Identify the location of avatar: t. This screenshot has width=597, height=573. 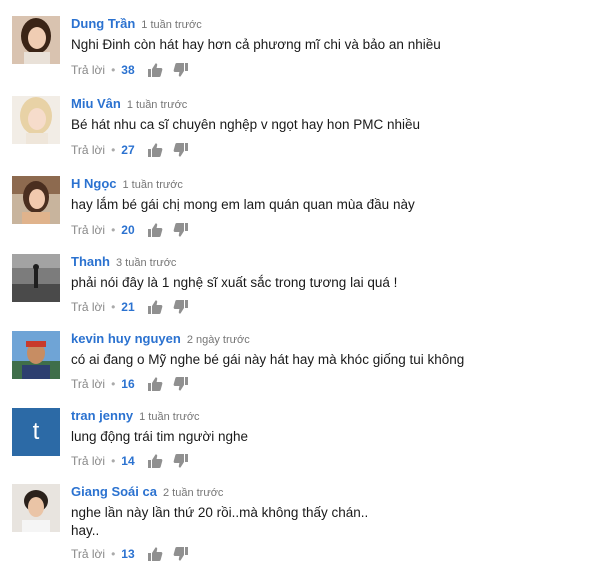
(36, 432).